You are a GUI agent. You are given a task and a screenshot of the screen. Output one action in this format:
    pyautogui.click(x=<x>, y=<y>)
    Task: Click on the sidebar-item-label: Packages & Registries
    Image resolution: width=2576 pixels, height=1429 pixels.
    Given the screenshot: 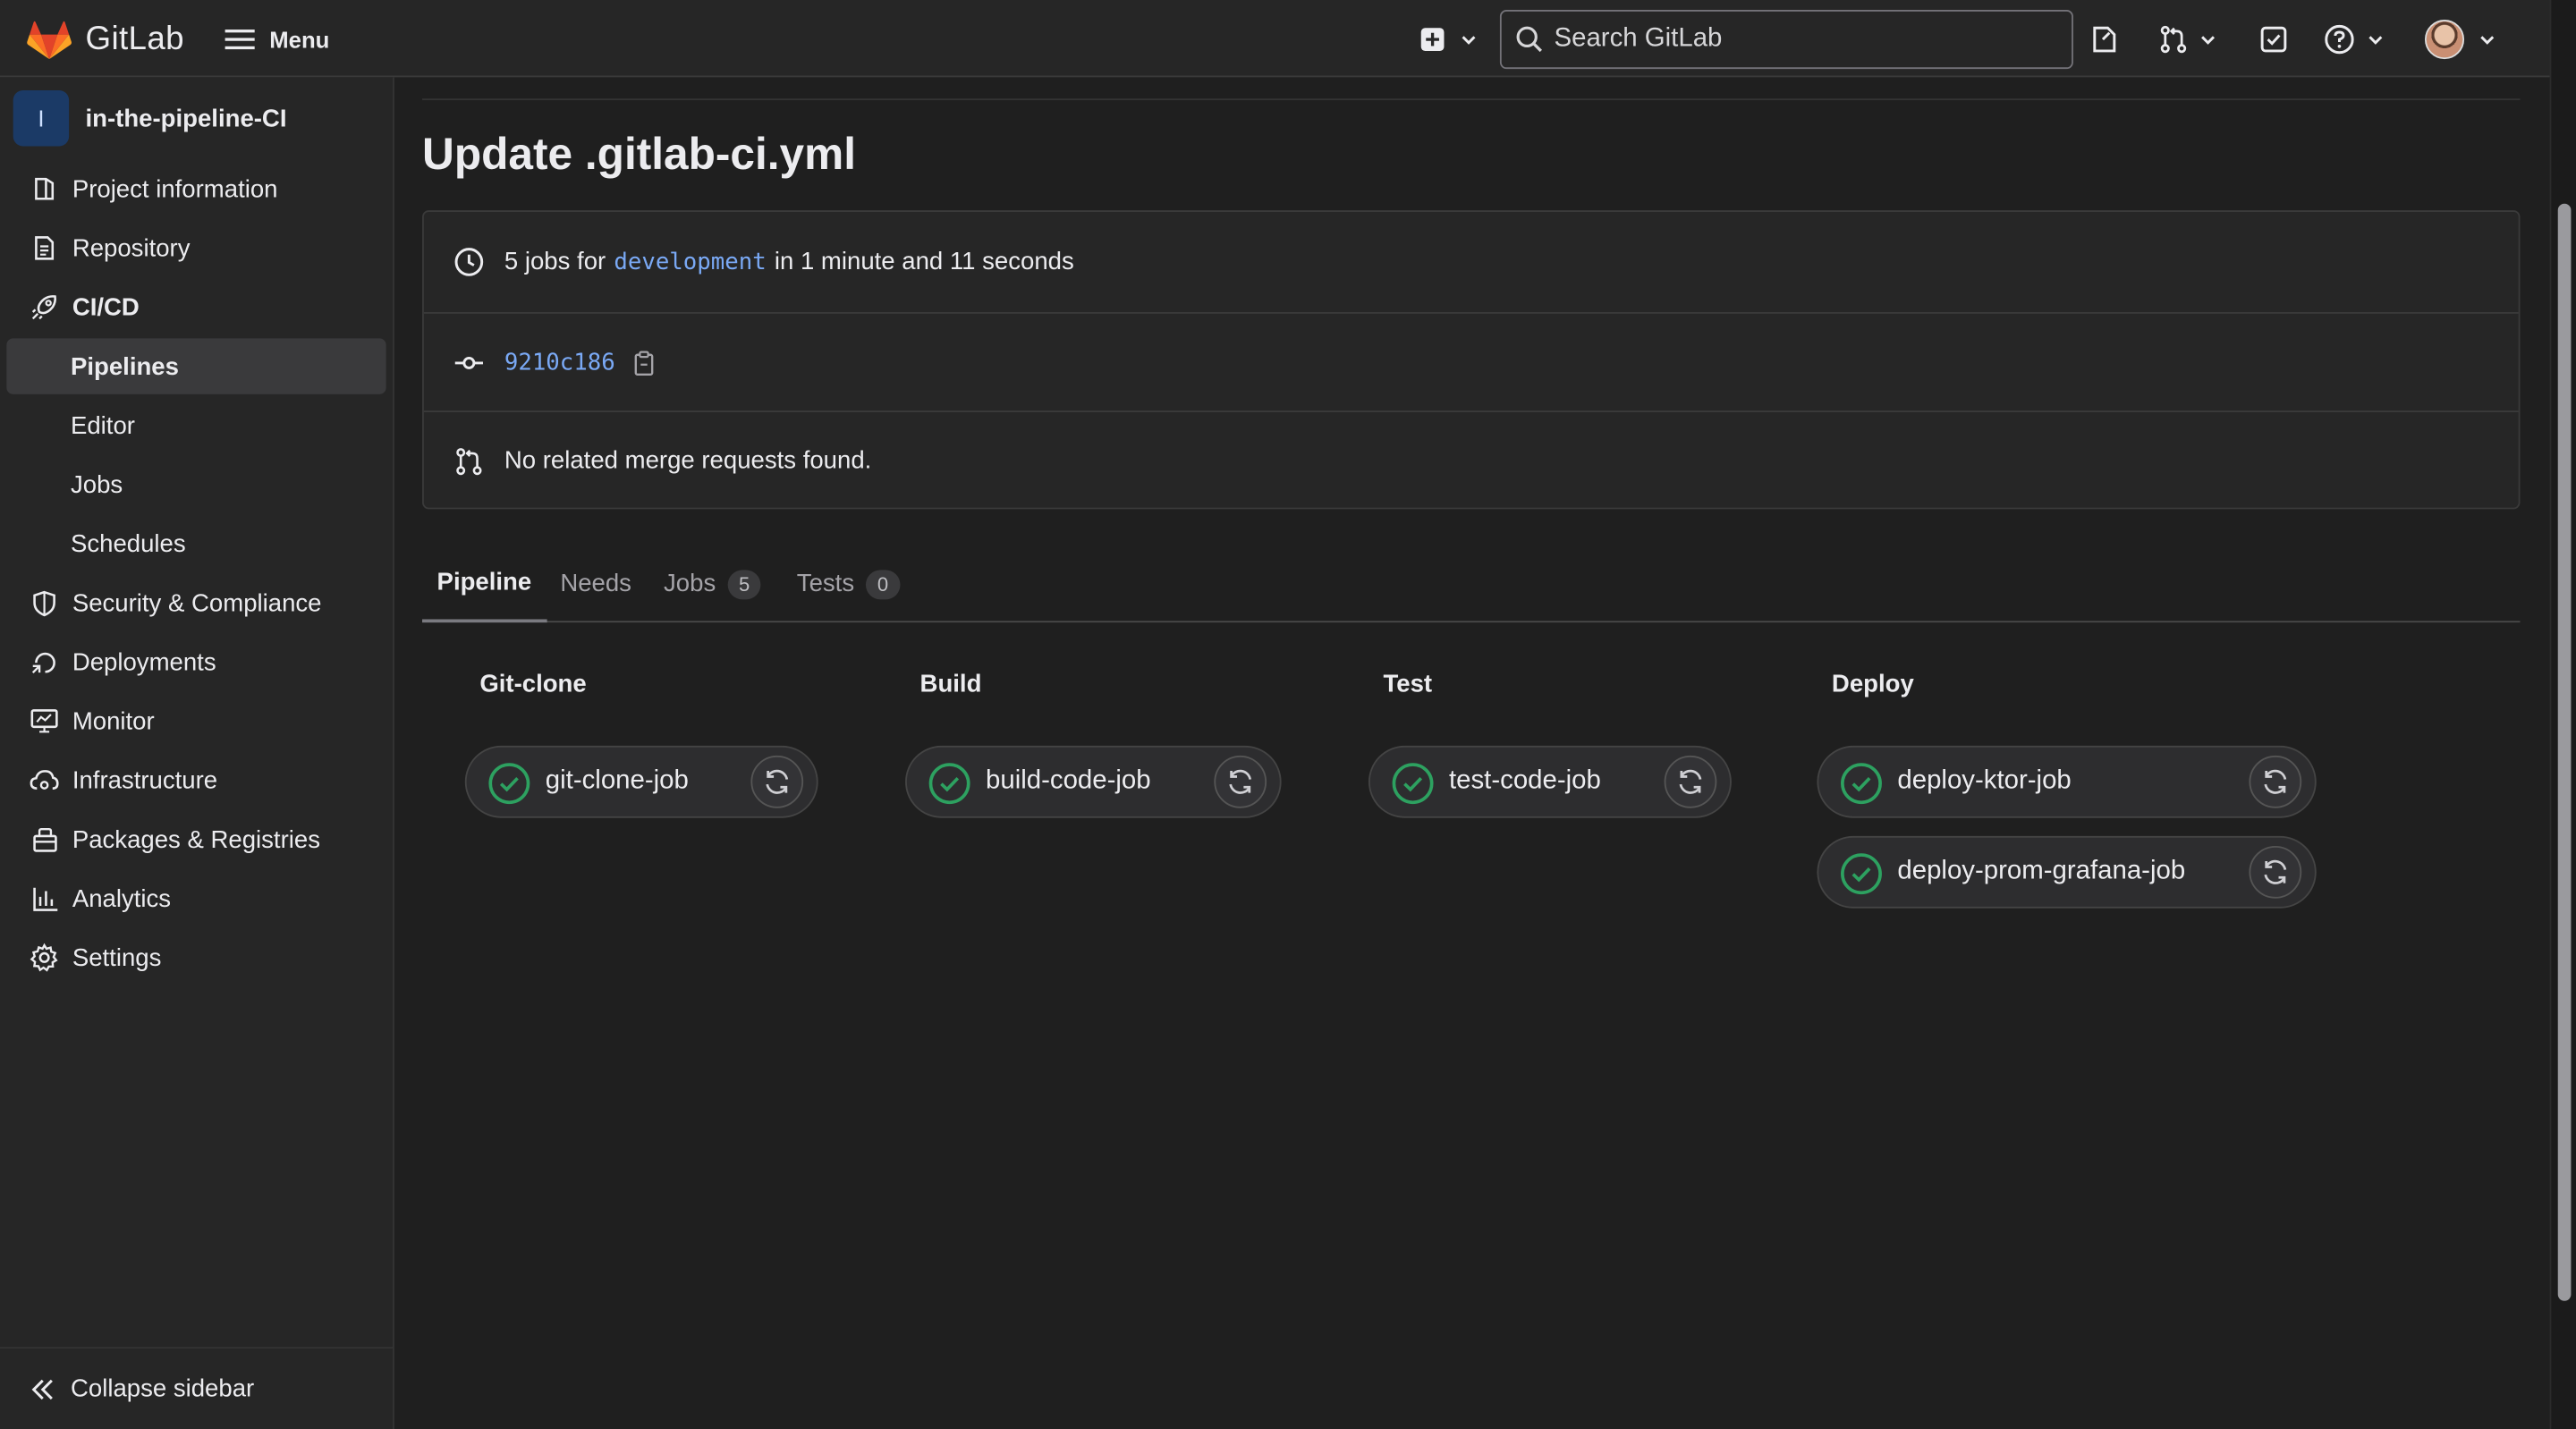 What is the action you would take?
    pyautogui.click(x=196, y=839)
    